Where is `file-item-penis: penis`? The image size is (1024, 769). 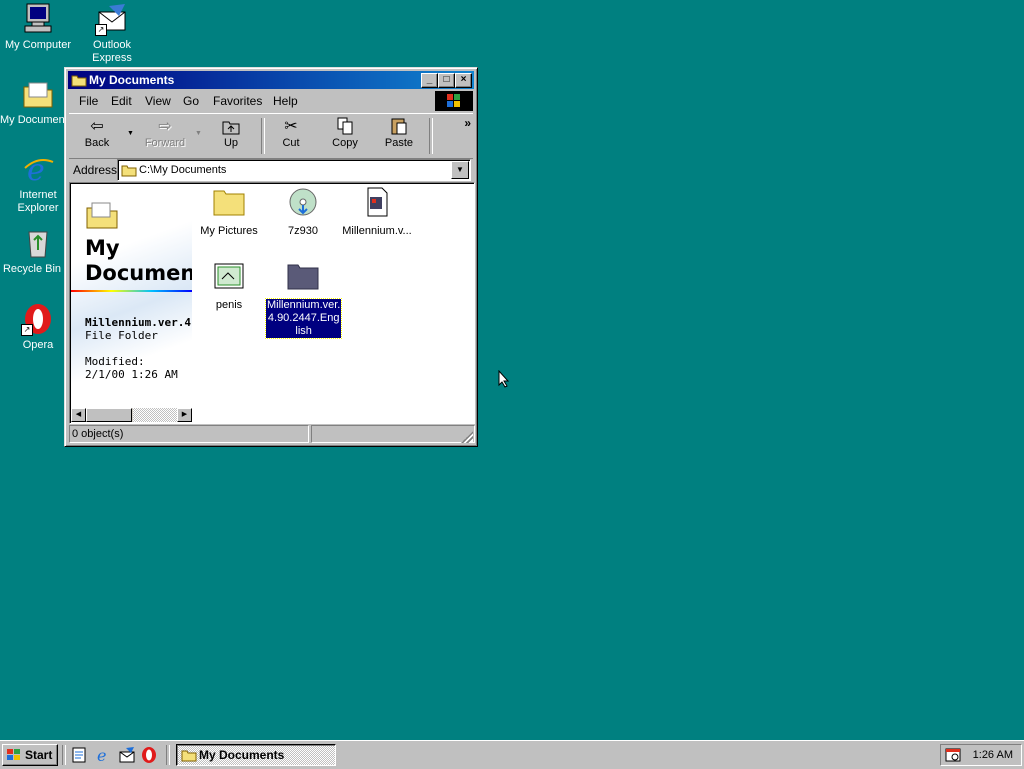 file-item-penis: penis is located at coordinates (229, 286).